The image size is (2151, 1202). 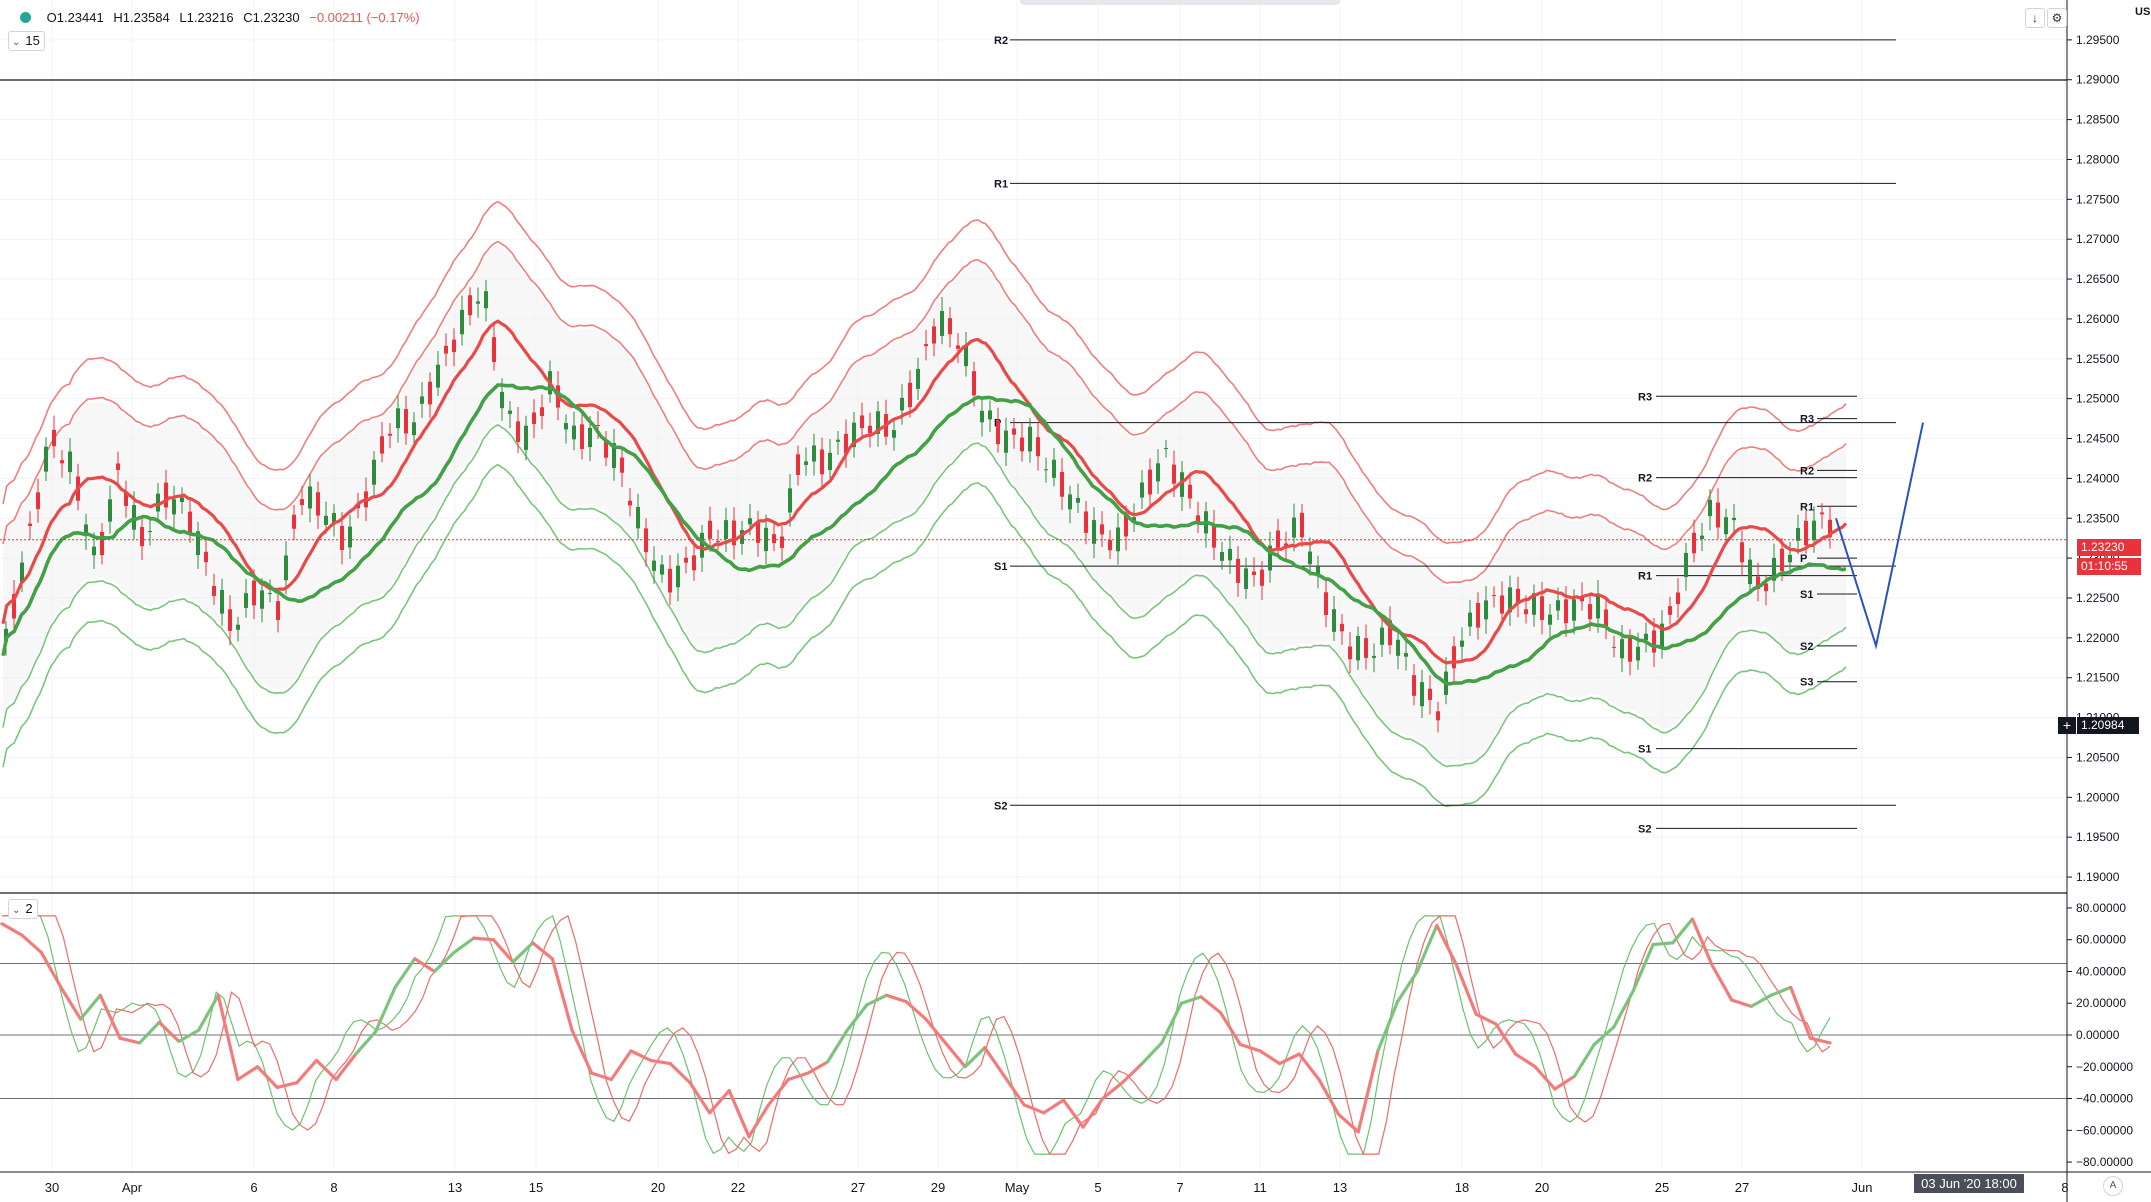 I want to click on time-tick-label: 7, so click(x=1179, y=1187).